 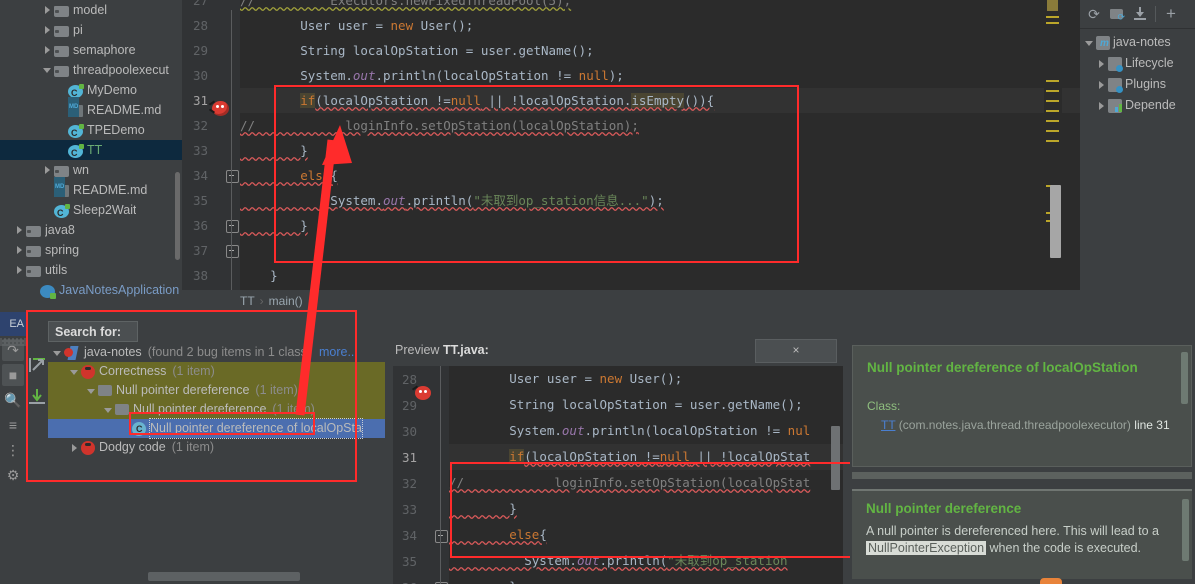 I want to click on project-tree-item: semaphore, so click(x=91, y=50).